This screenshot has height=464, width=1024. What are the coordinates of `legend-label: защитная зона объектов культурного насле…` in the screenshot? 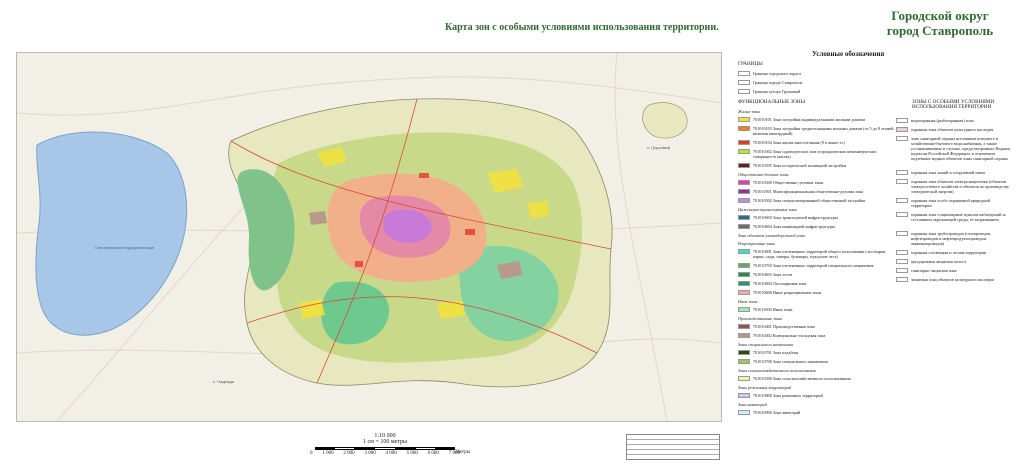 It's located at (952, 279).